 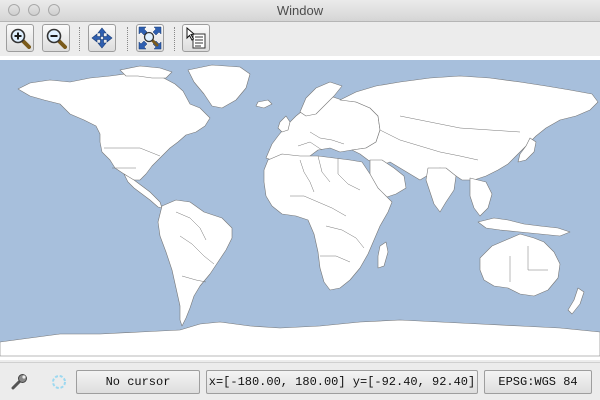 I want to click on zoom-extent-icon, so click(x=150, y=38).